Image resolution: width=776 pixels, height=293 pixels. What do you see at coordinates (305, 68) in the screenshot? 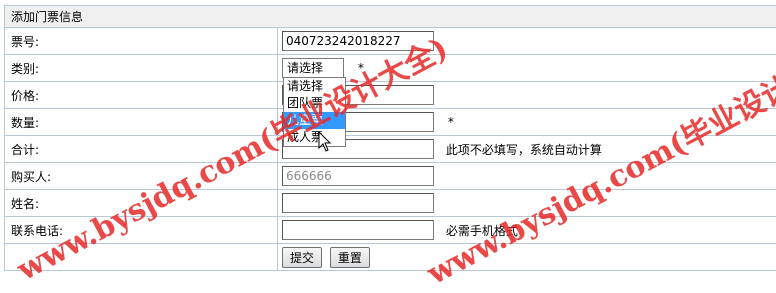
I see `category-select-value: 请选择` at bounding box center [305, 68].